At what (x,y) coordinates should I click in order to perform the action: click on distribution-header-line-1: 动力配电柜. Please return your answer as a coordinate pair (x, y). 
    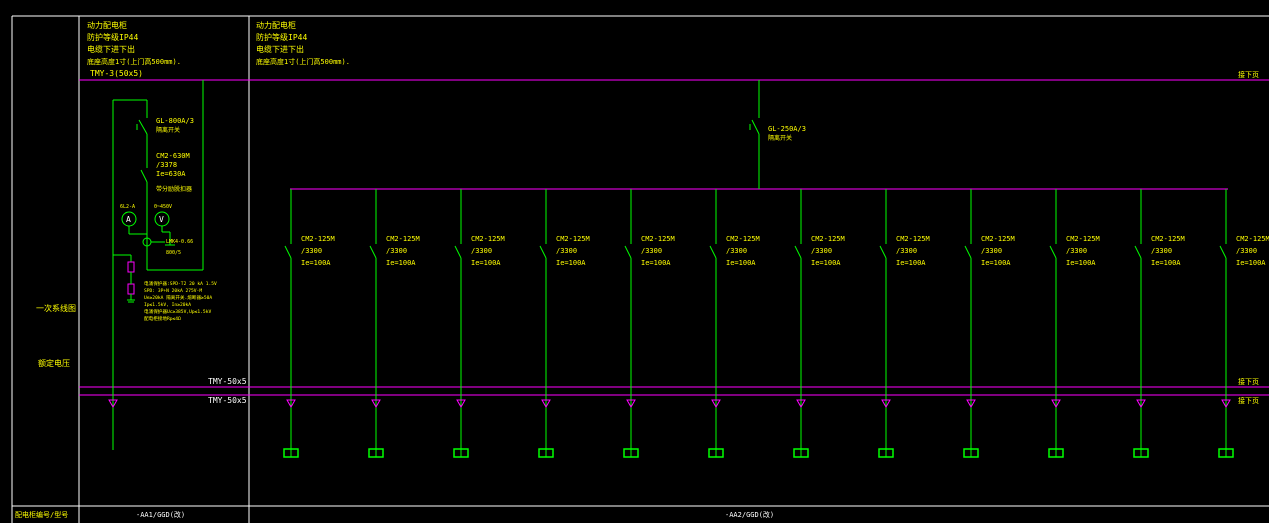
    Looking at the image, I should click on (276, 25).